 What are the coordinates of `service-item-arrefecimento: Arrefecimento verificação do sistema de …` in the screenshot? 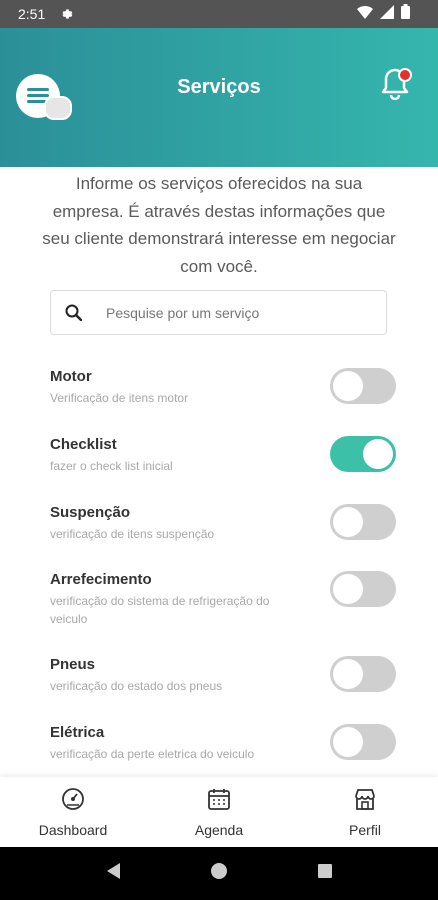 It's located at (223, 599).